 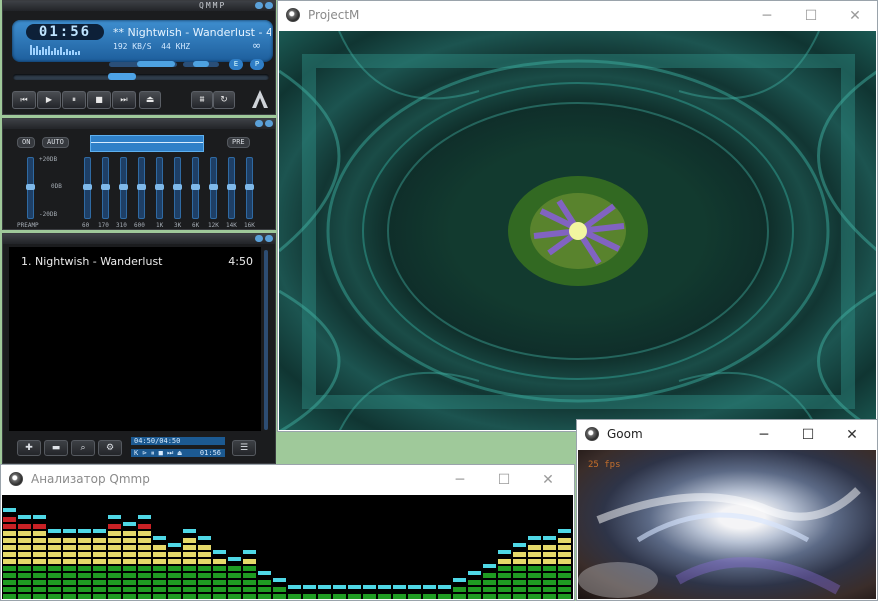 I want to click on misc-button: ⚙, so click(x=110, y=448).